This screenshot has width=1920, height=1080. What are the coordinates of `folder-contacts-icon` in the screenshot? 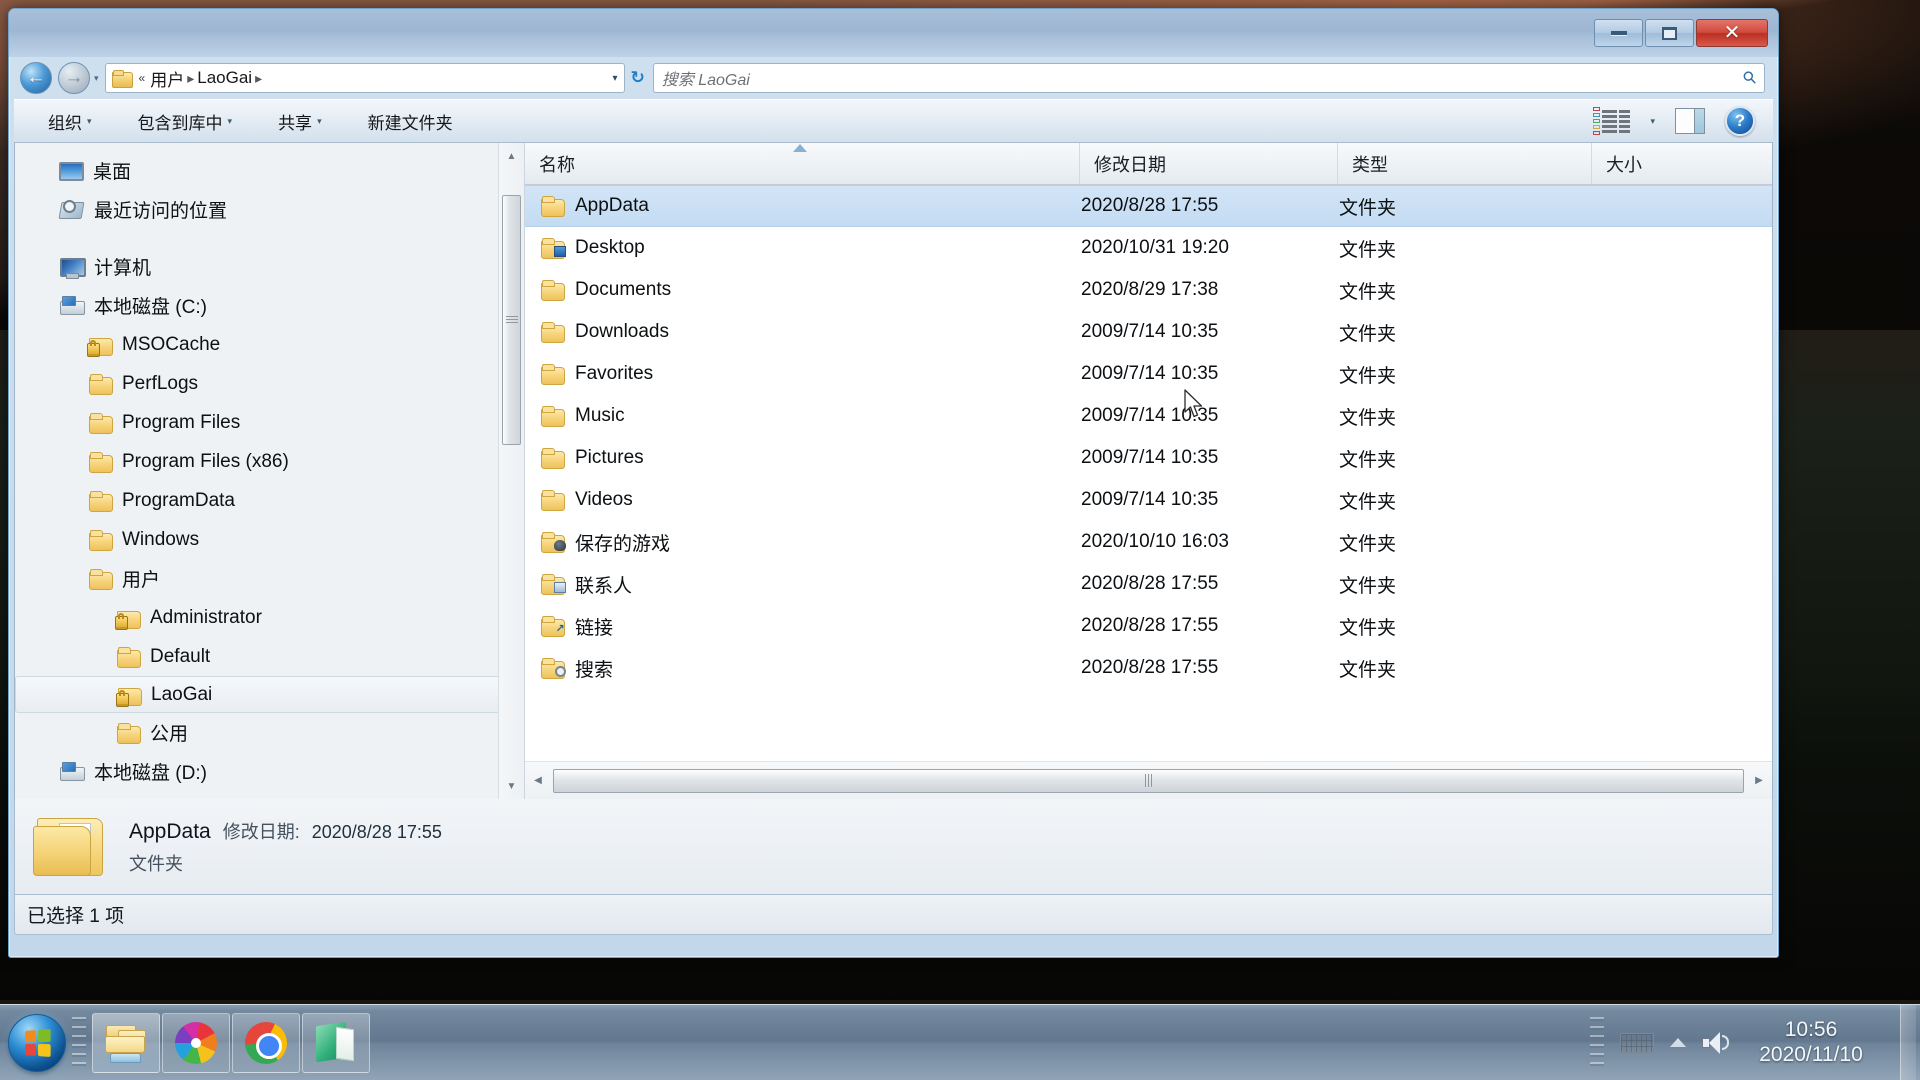 It's located at (552, 584).